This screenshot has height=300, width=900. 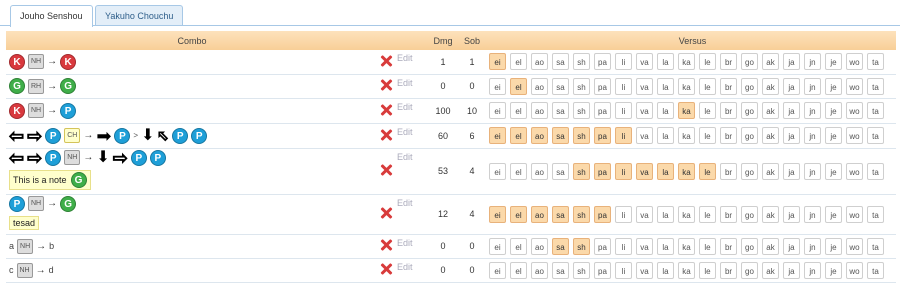 What do you see at coordinates (139, 15) in the screenshot?
I see `tab-yakuho-chouchu: Yakuho Chouchu` at bounding box center [139, 15].